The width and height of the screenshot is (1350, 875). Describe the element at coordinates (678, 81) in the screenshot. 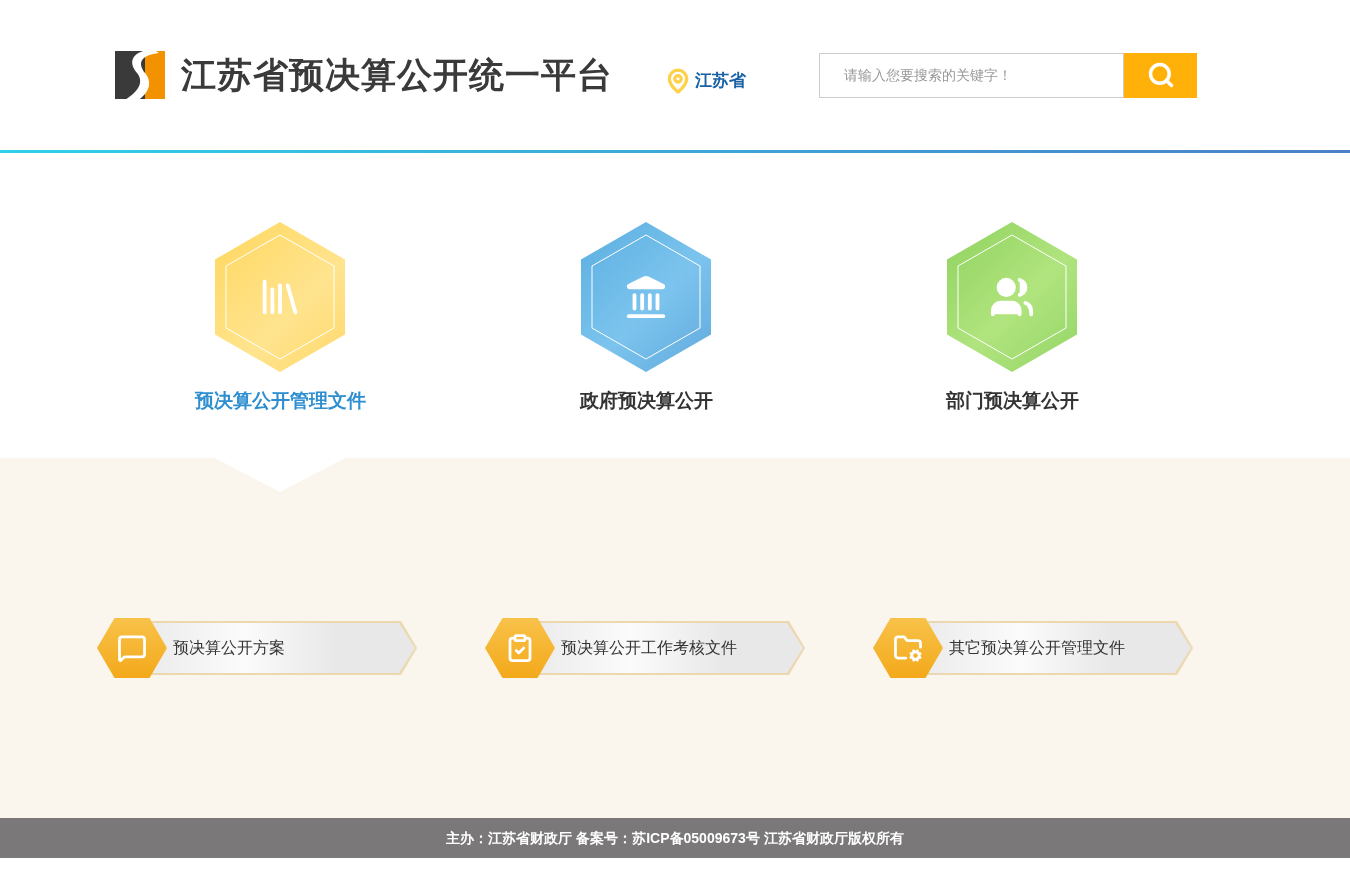

I see `location-pin-icon` at that location.